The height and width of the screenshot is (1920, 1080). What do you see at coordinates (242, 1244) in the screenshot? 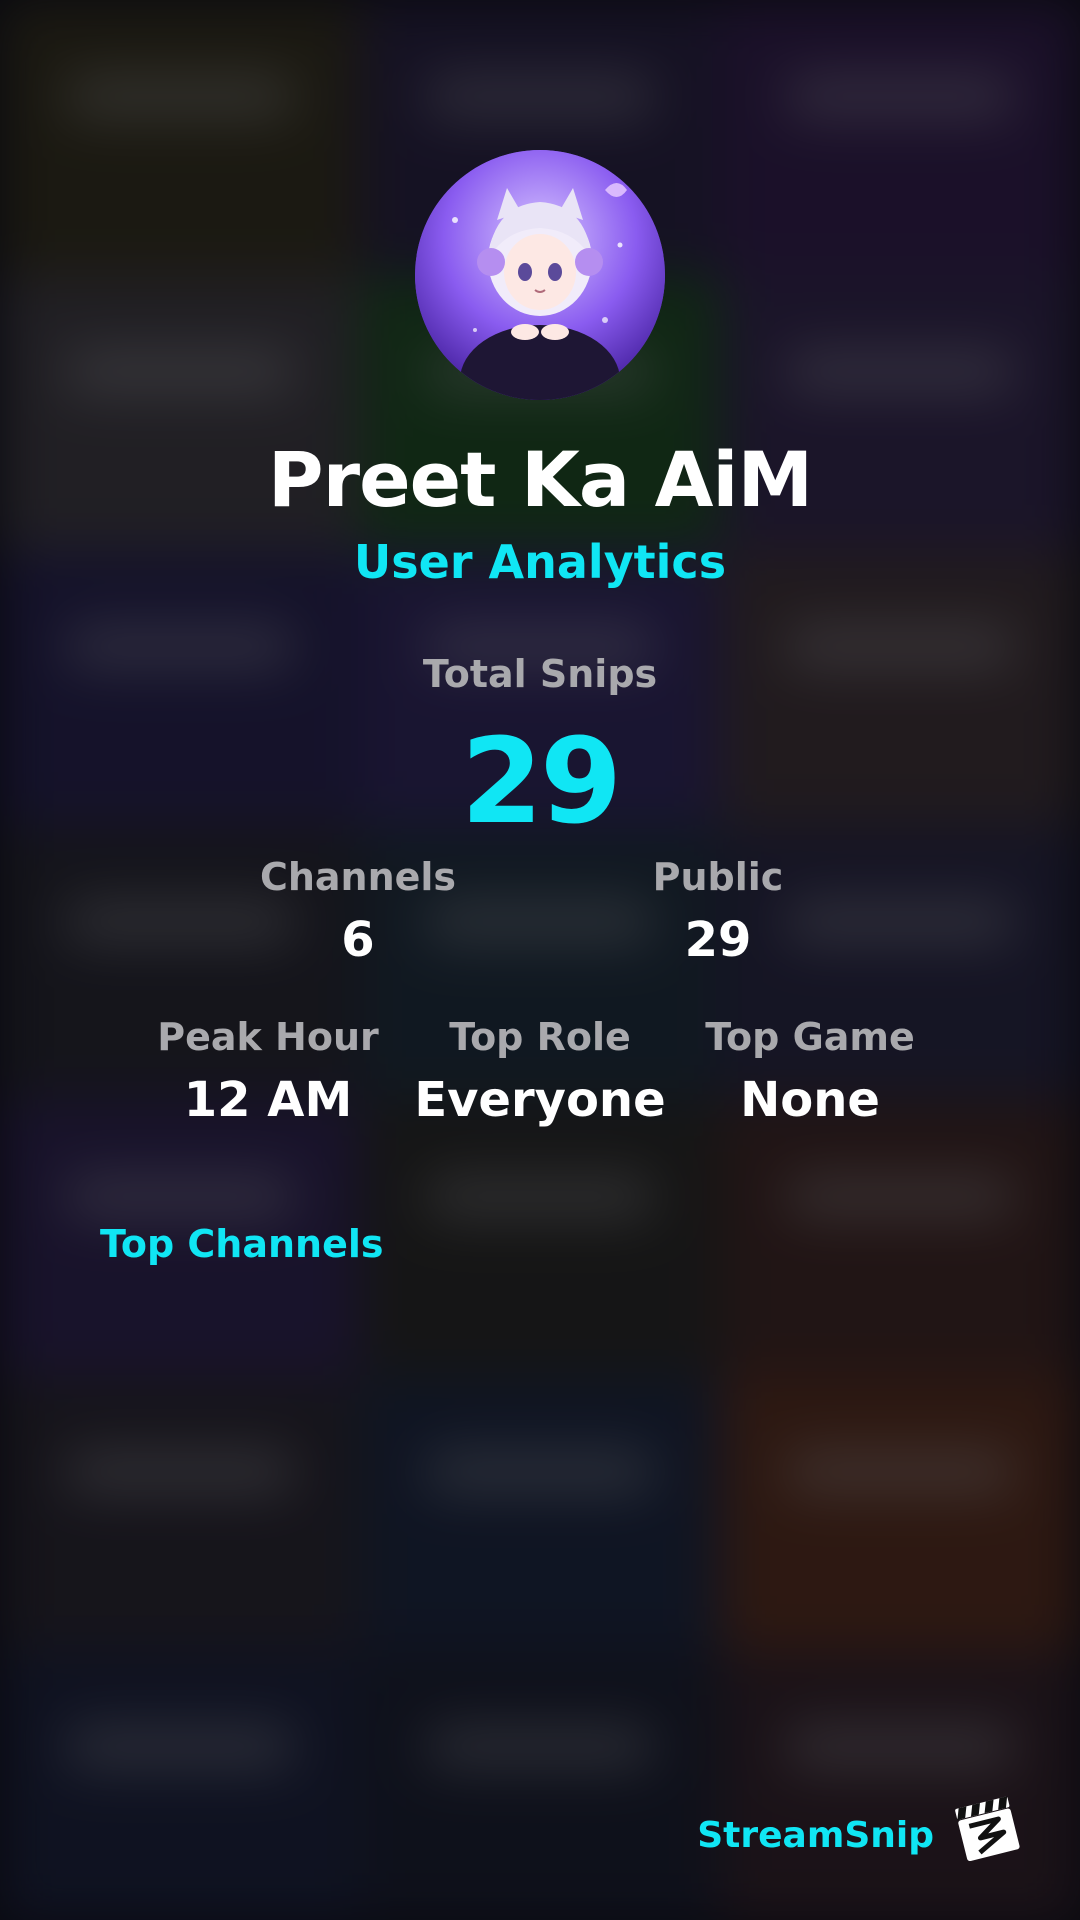
I see `top-channels-heading: Top Channels` at bounding box center [242, 1244].